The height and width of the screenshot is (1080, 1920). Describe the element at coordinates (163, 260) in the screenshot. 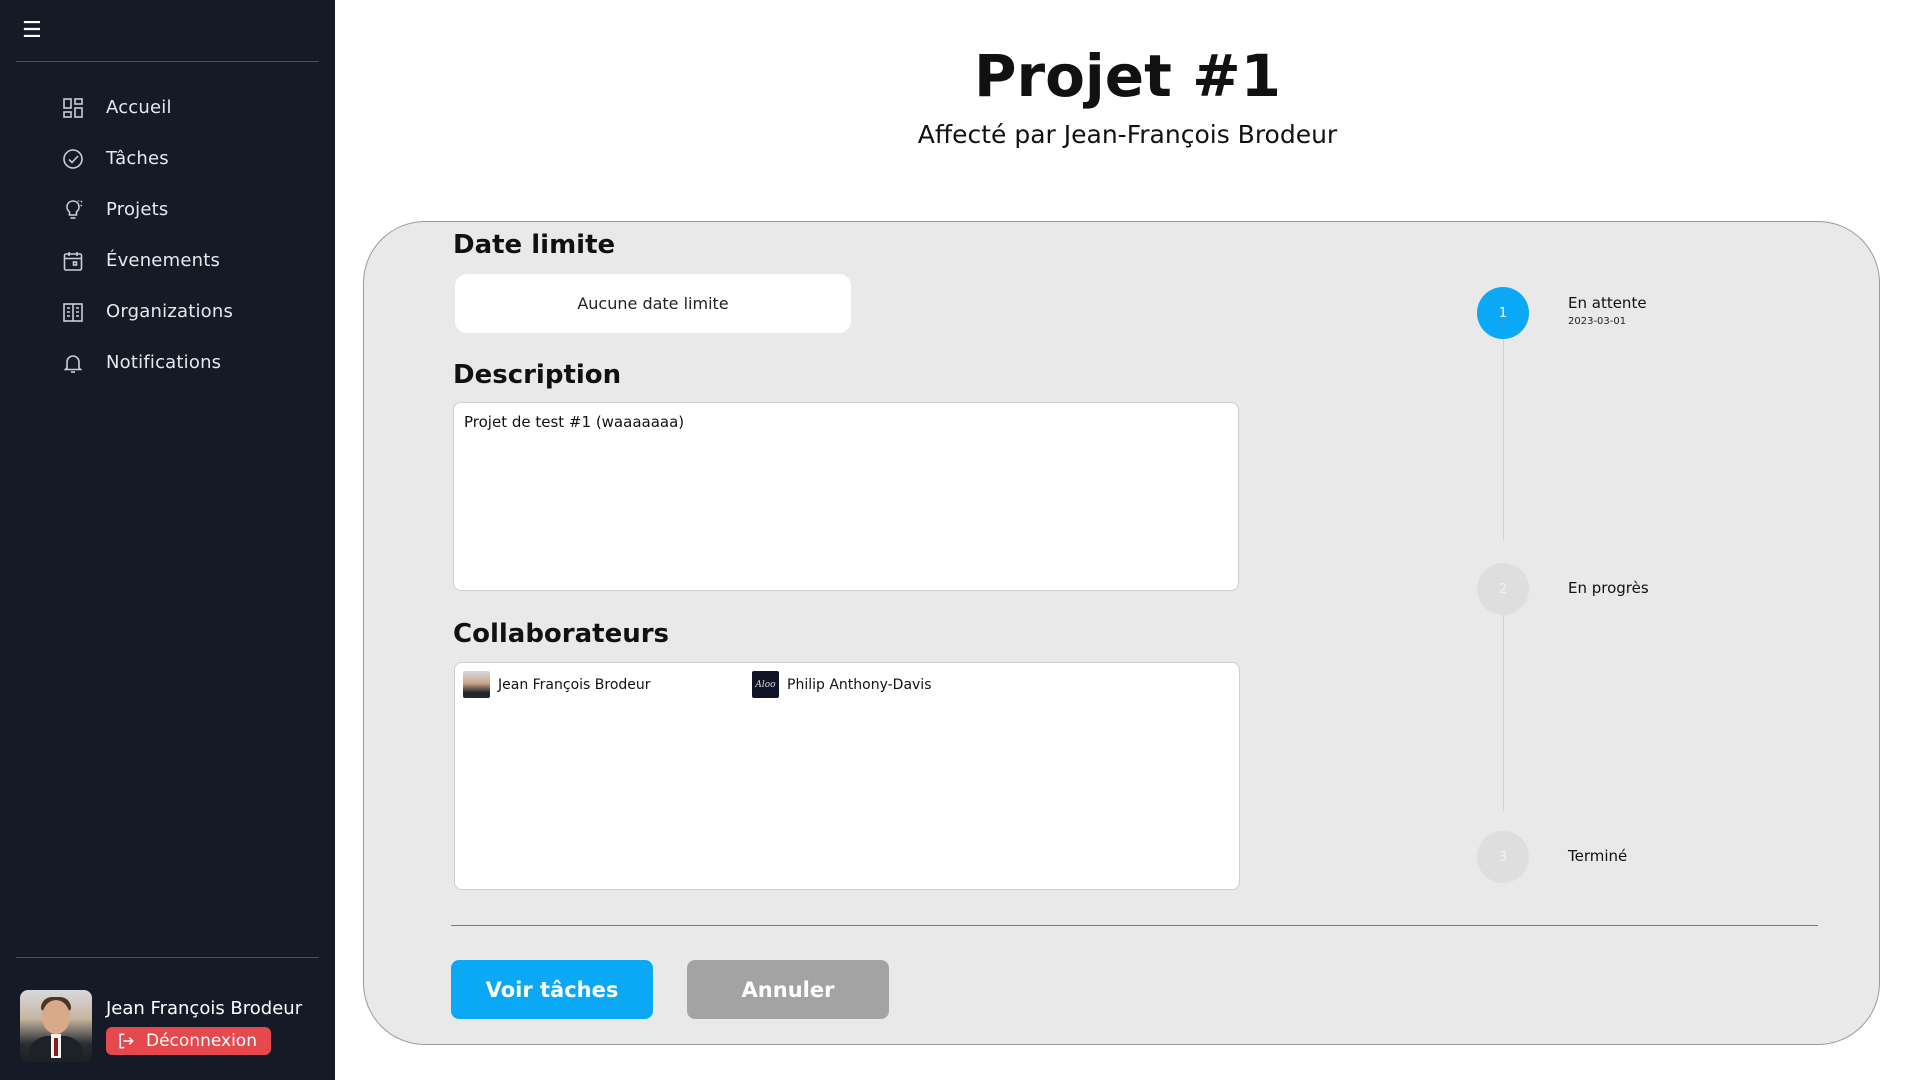

I see `sidebar-item-label: Évenements` at that location.